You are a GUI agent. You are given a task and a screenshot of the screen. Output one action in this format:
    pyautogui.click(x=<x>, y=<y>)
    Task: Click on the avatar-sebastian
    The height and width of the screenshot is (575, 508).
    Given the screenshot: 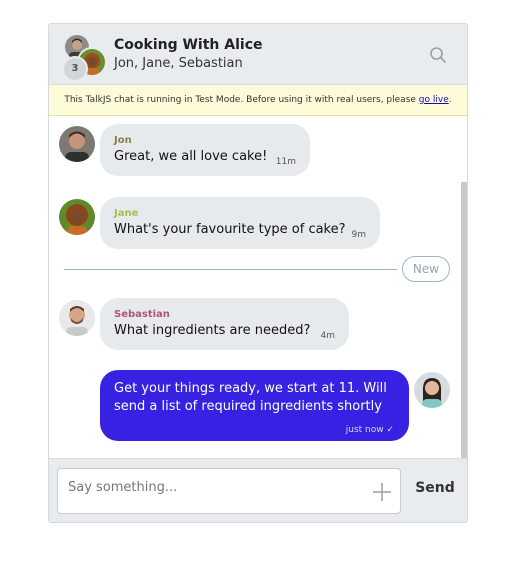 What is the action you would take?
    pyautogui.click(x=77, y=318)
    